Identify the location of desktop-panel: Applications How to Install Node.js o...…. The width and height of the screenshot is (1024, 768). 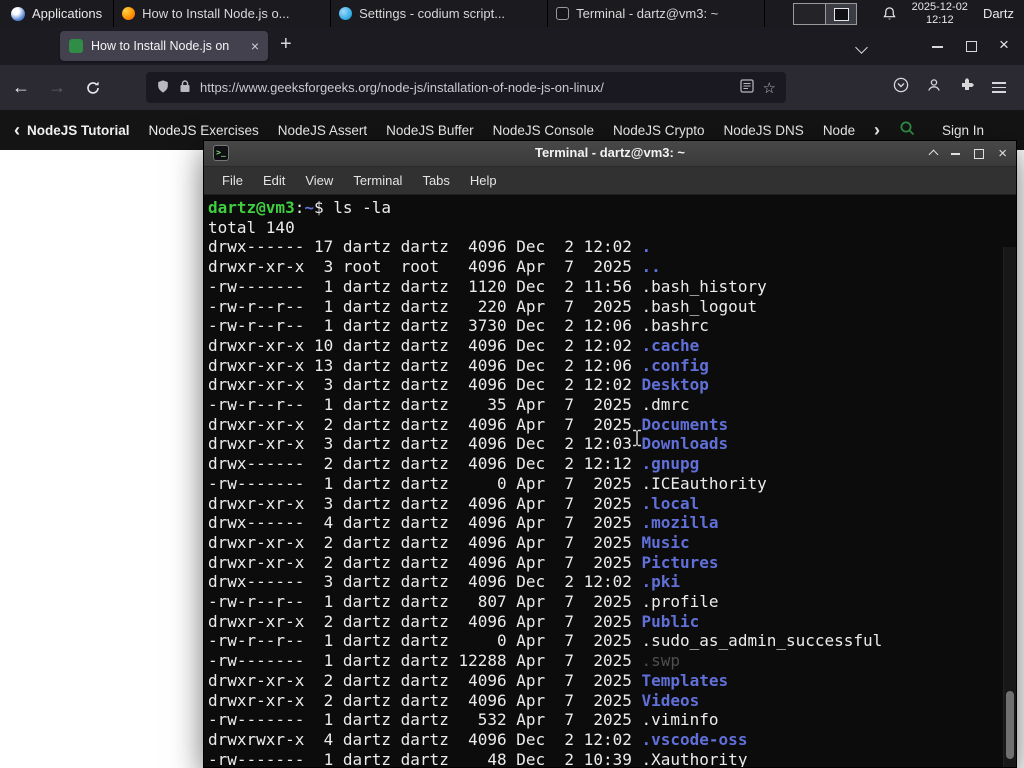
(512, 13).